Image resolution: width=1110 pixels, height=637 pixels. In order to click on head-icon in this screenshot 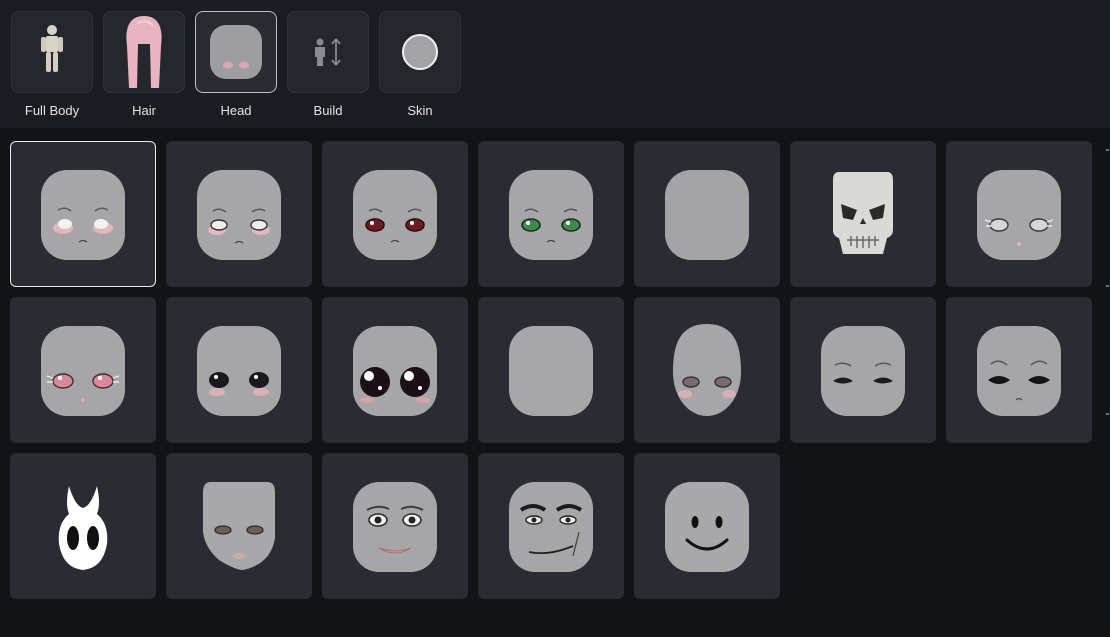, I will do `click(236, 52)`.